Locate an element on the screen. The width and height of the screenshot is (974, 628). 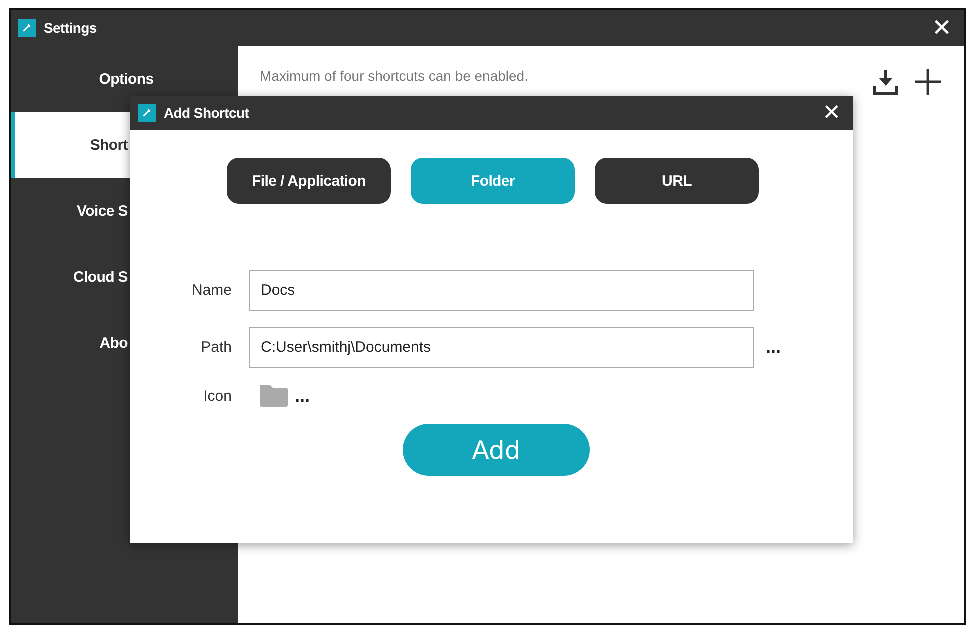
input-field: C:User\smithj\Documents is located at coordinates (501, 347).